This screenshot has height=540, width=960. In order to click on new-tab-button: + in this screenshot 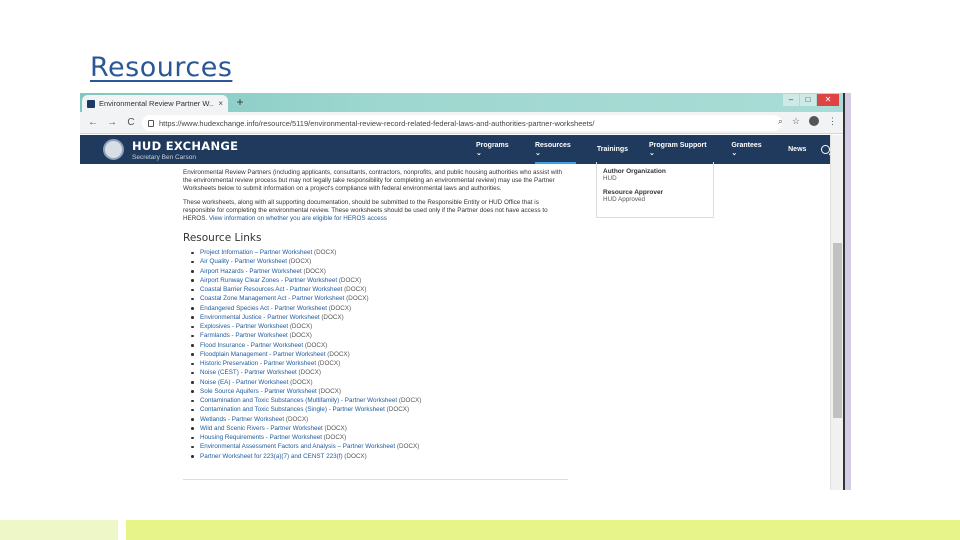, I will do `click(240, 102)`.